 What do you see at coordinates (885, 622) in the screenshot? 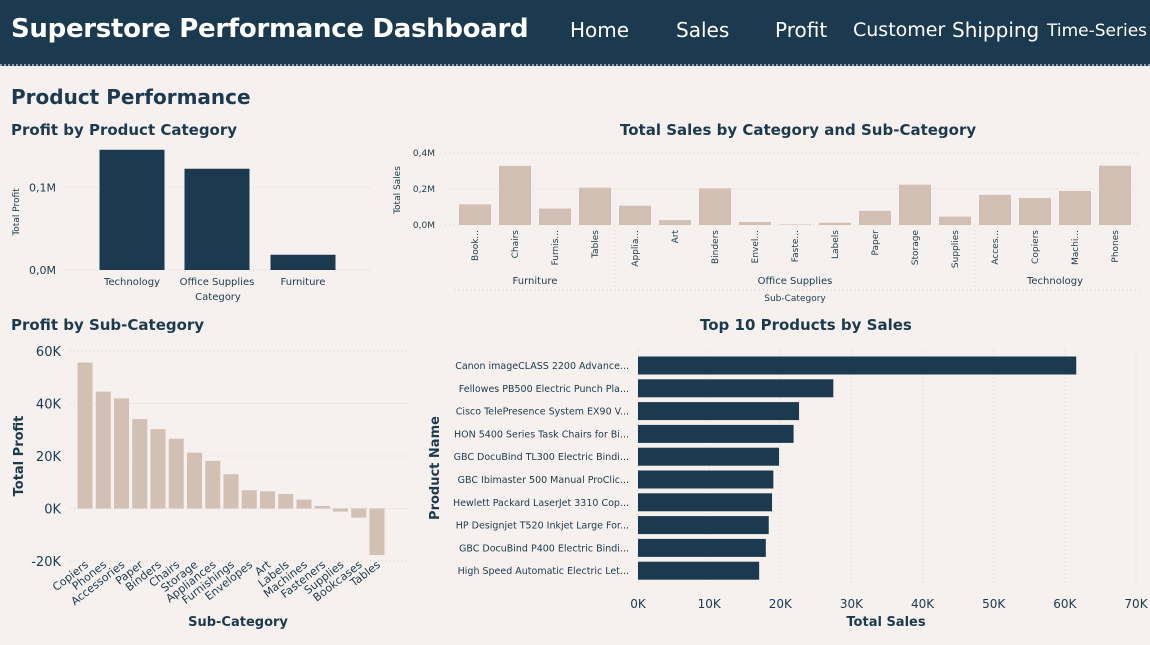
I see `x-axis-title: Total Sales` at bounding box center [885, 622].